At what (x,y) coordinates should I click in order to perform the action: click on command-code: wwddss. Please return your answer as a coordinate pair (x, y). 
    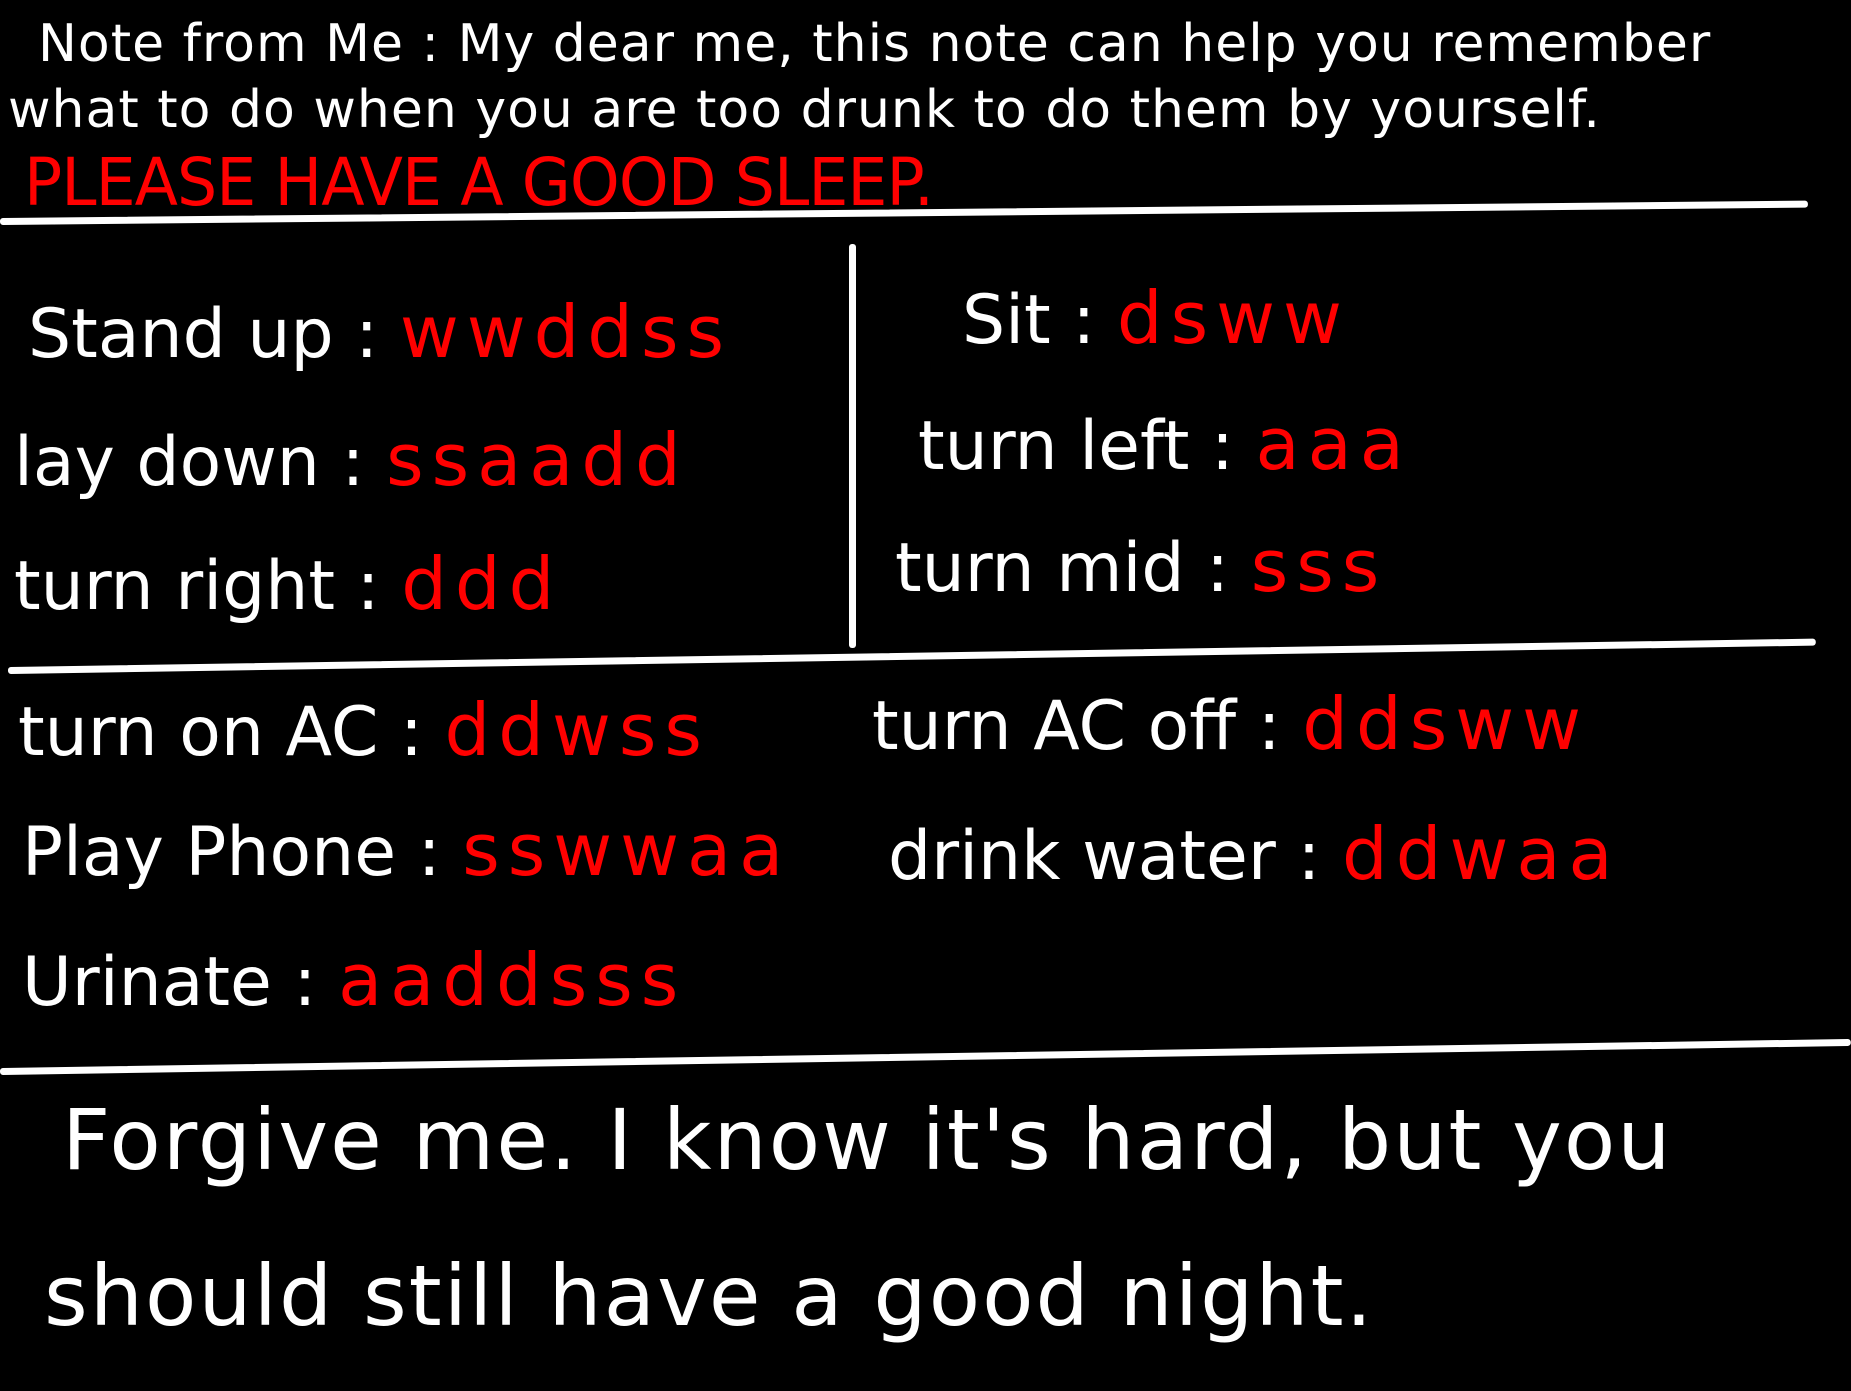
    Looking at the image, I should click on (566, 332).